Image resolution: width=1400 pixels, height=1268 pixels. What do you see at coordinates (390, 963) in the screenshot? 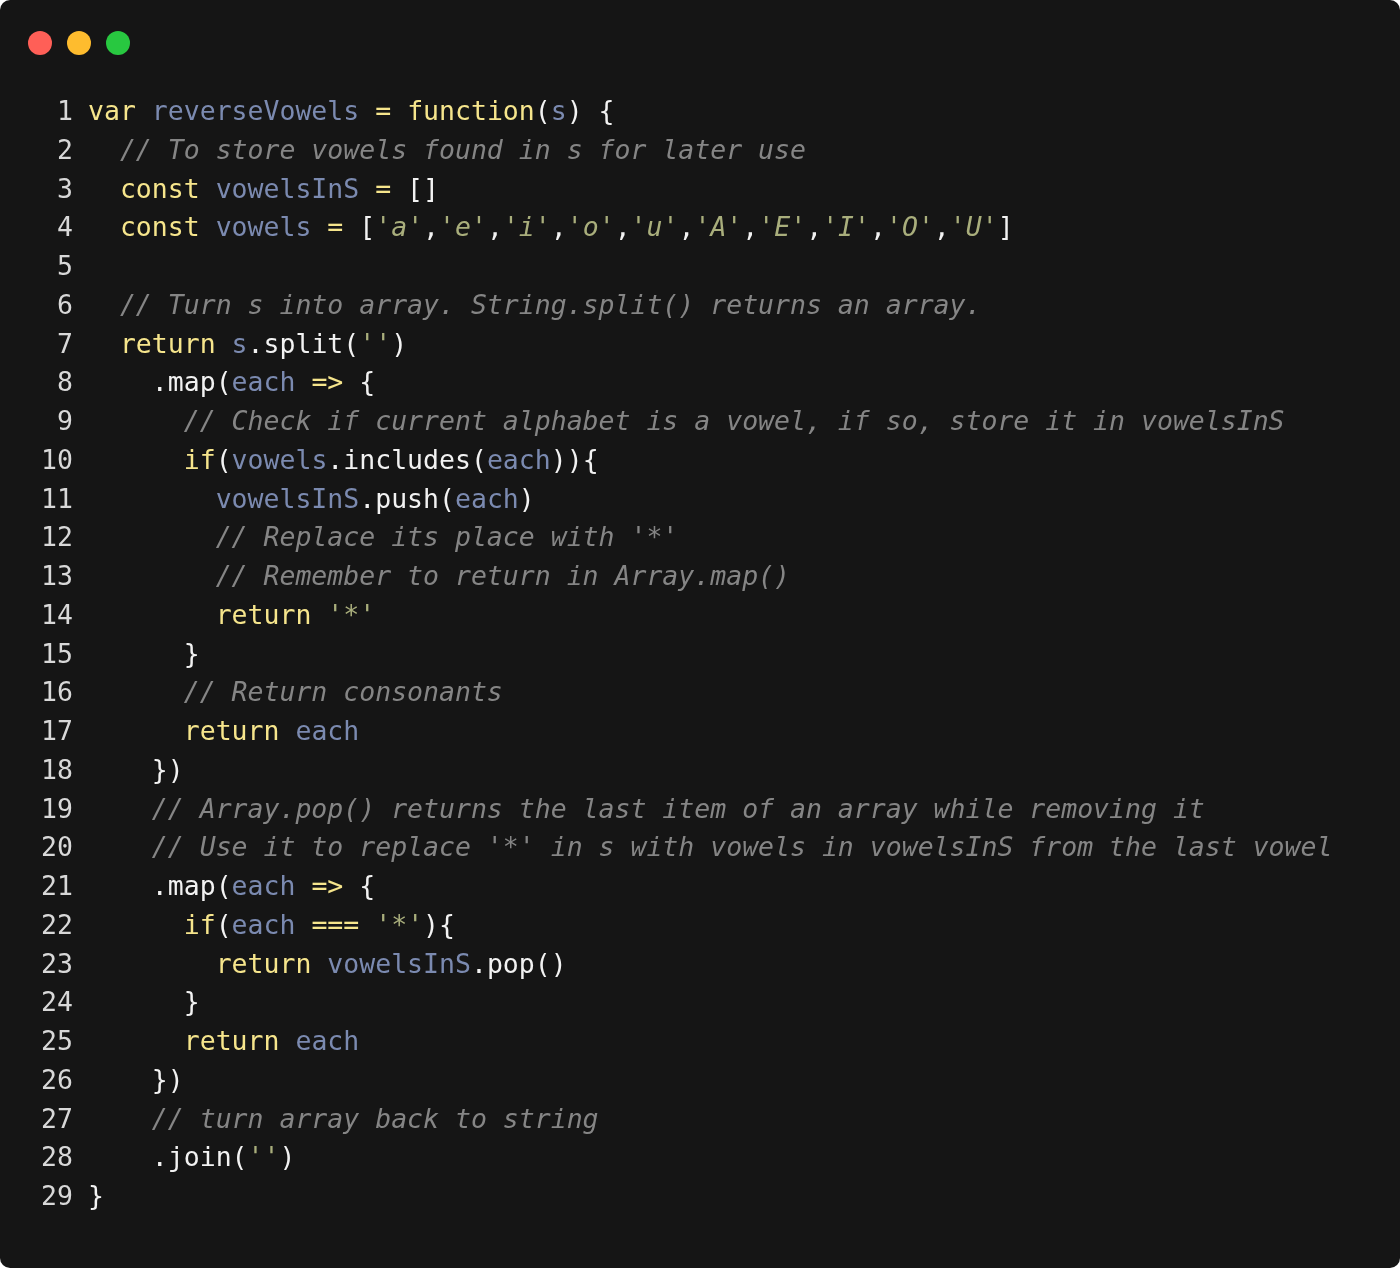
I see `code-line: return vowelsInS.pop()` at bounding box center [390, 963].